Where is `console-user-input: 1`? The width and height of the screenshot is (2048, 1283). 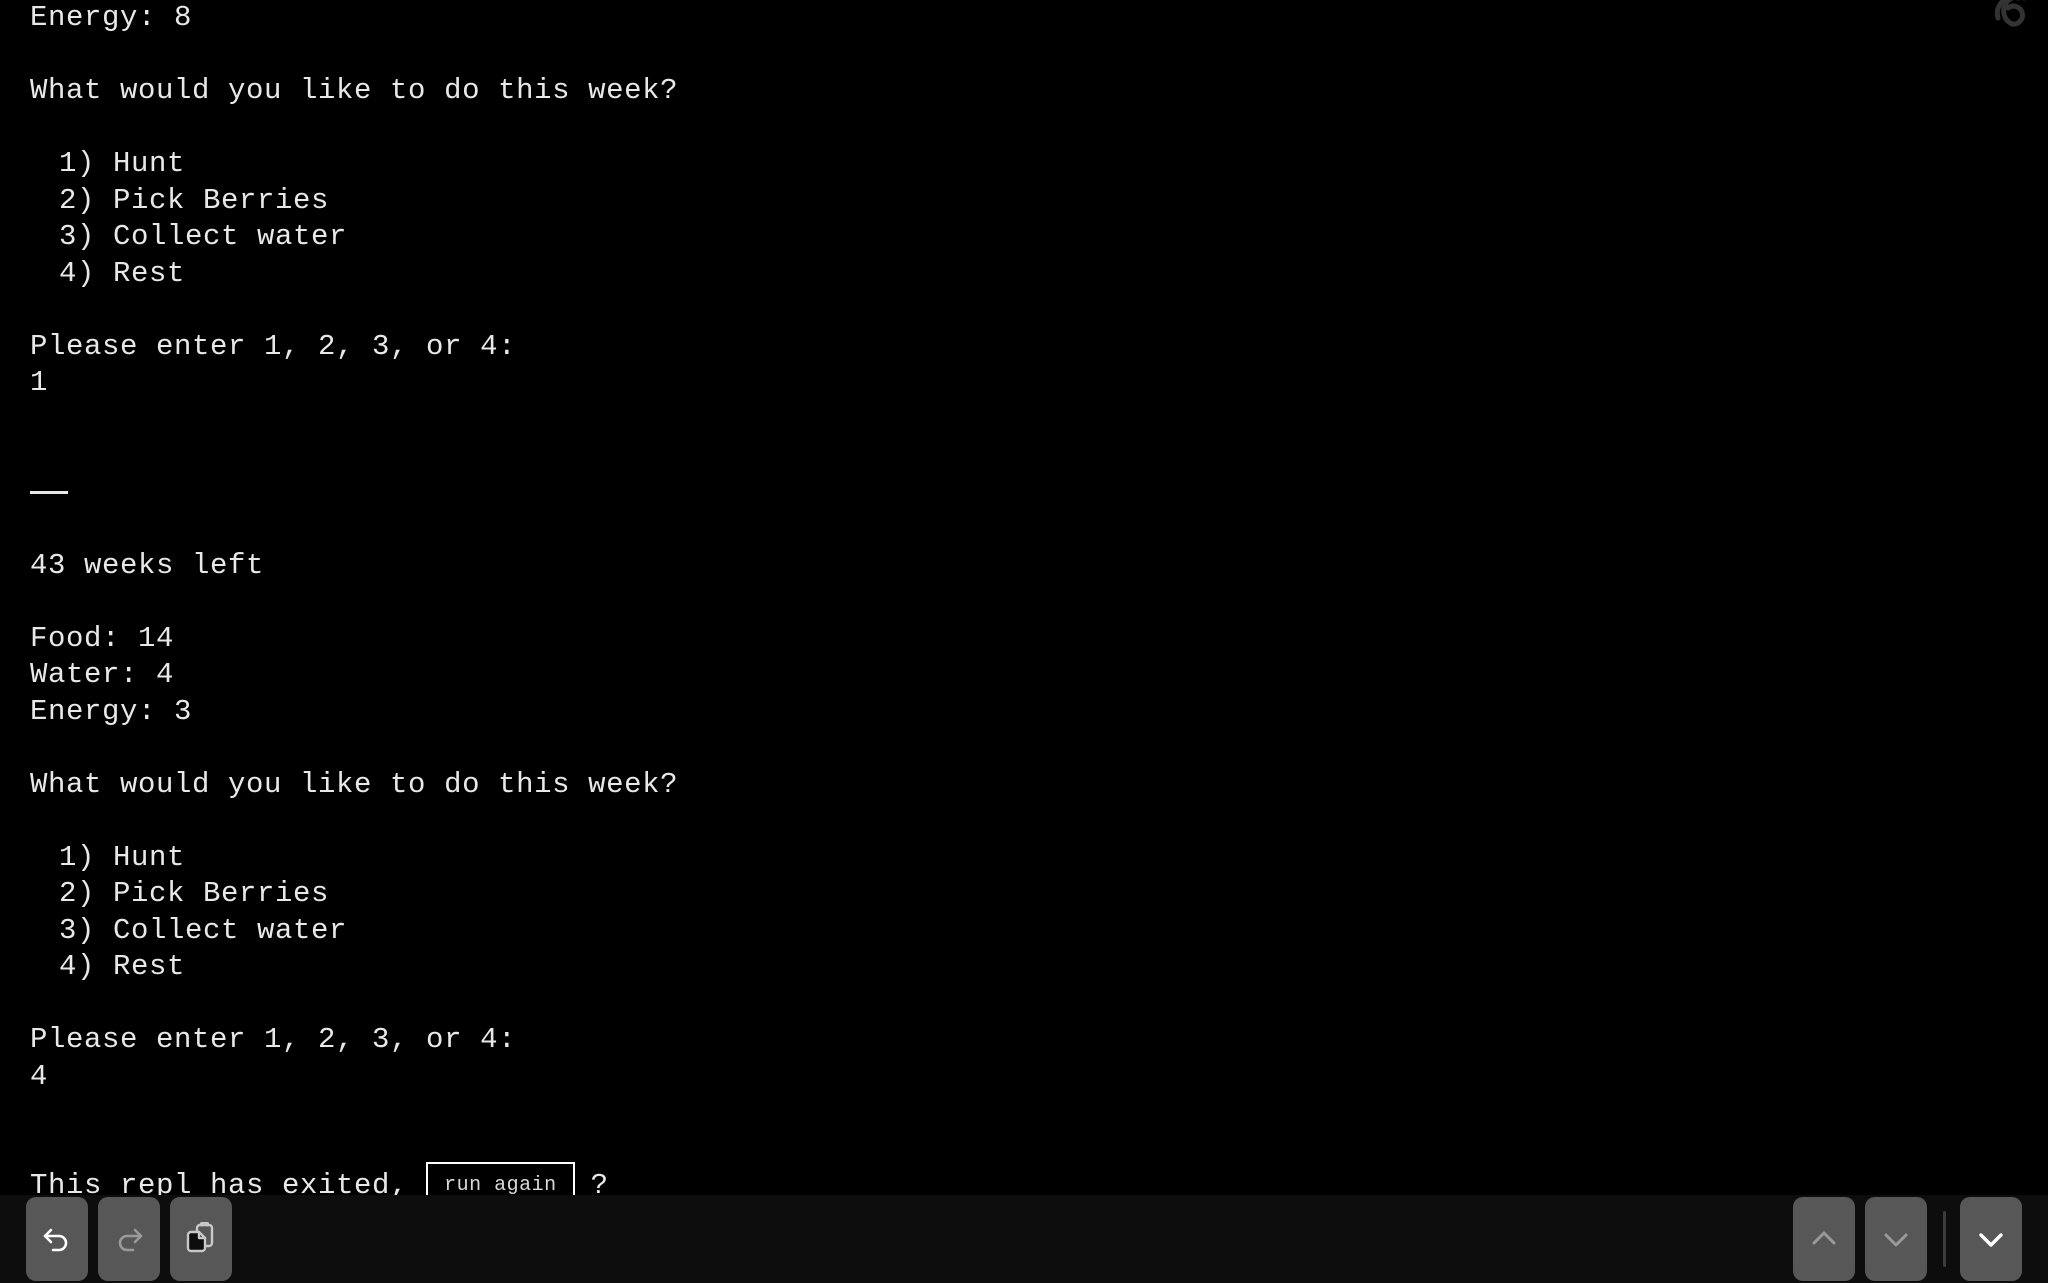 console-user-input: 1 is located at coordinates (39, 382).